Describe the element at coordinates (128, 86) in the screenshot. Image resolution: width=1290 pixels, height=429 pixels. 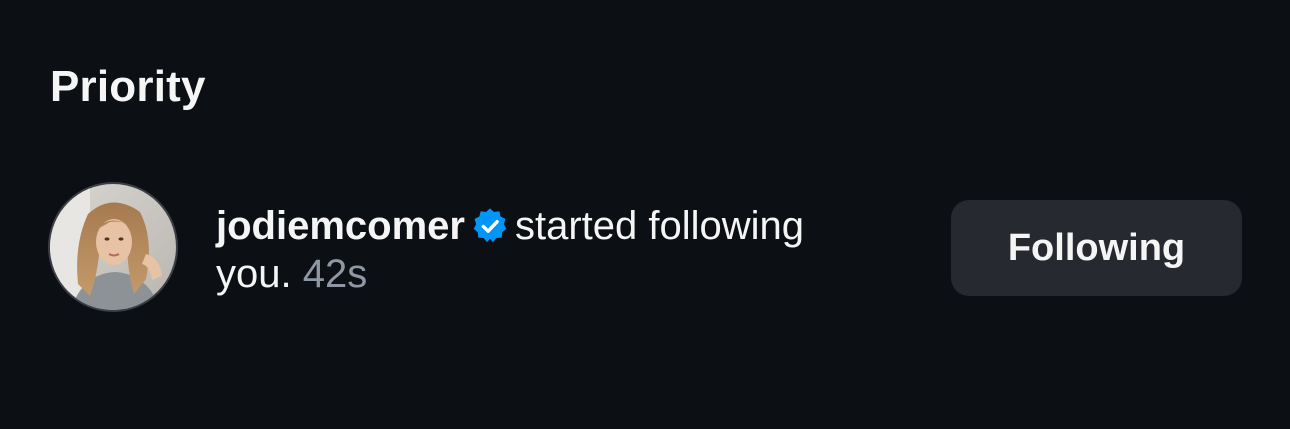
I see `section-title-priority: Priority` at that location.